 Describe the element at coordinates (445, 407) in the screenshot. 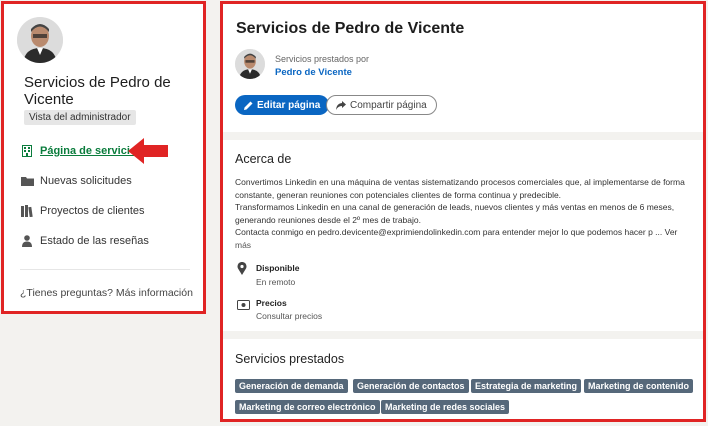

I see `service-tag: Marketing de redes sociales` at that location.